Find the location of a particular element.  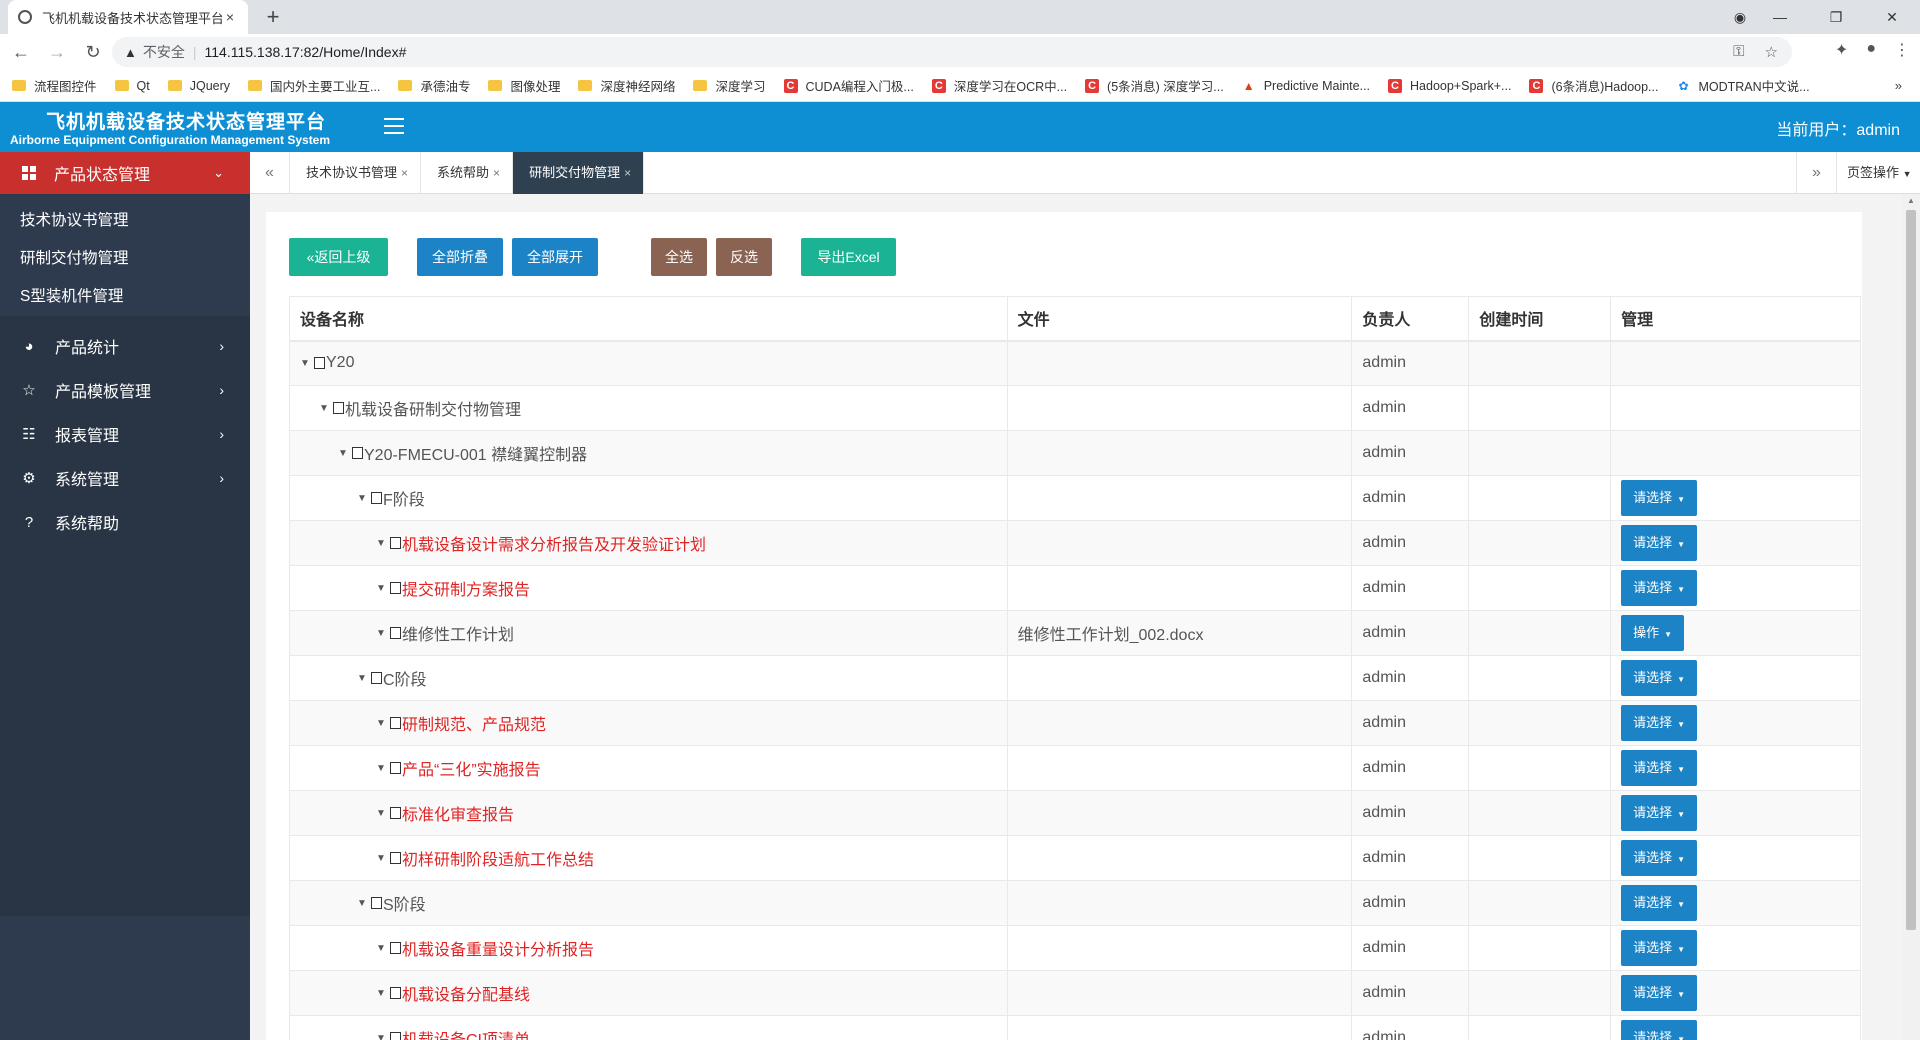

col-header-manage: 管理 is located at coordinates (1735, 319).